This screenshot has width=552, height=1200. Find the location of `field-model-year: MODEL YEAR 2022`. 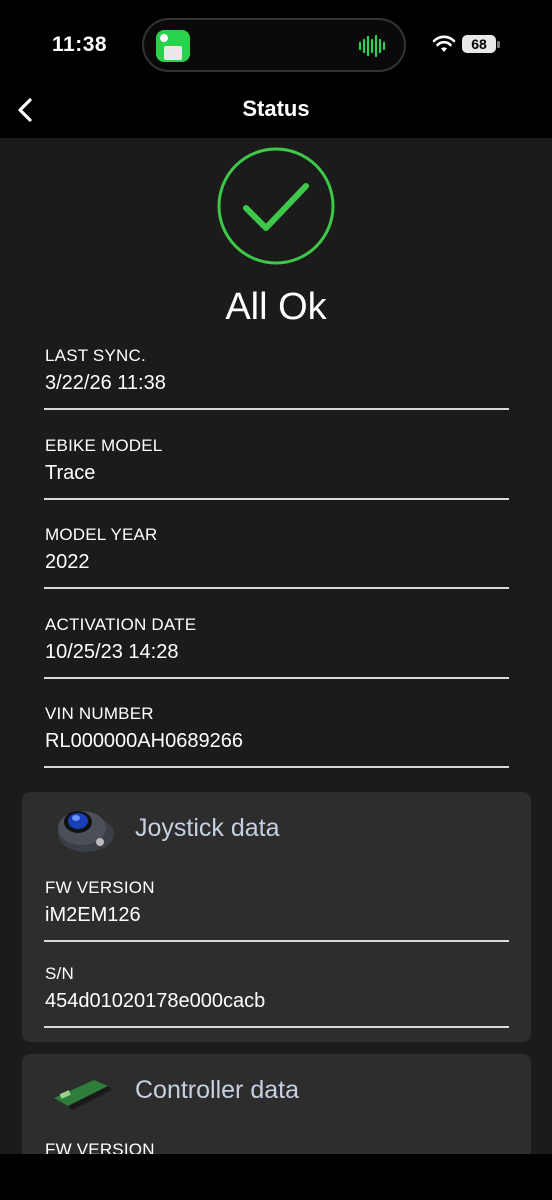

field-model-year: MODEL YEAR 2022 is located at coordinates (276, 557).